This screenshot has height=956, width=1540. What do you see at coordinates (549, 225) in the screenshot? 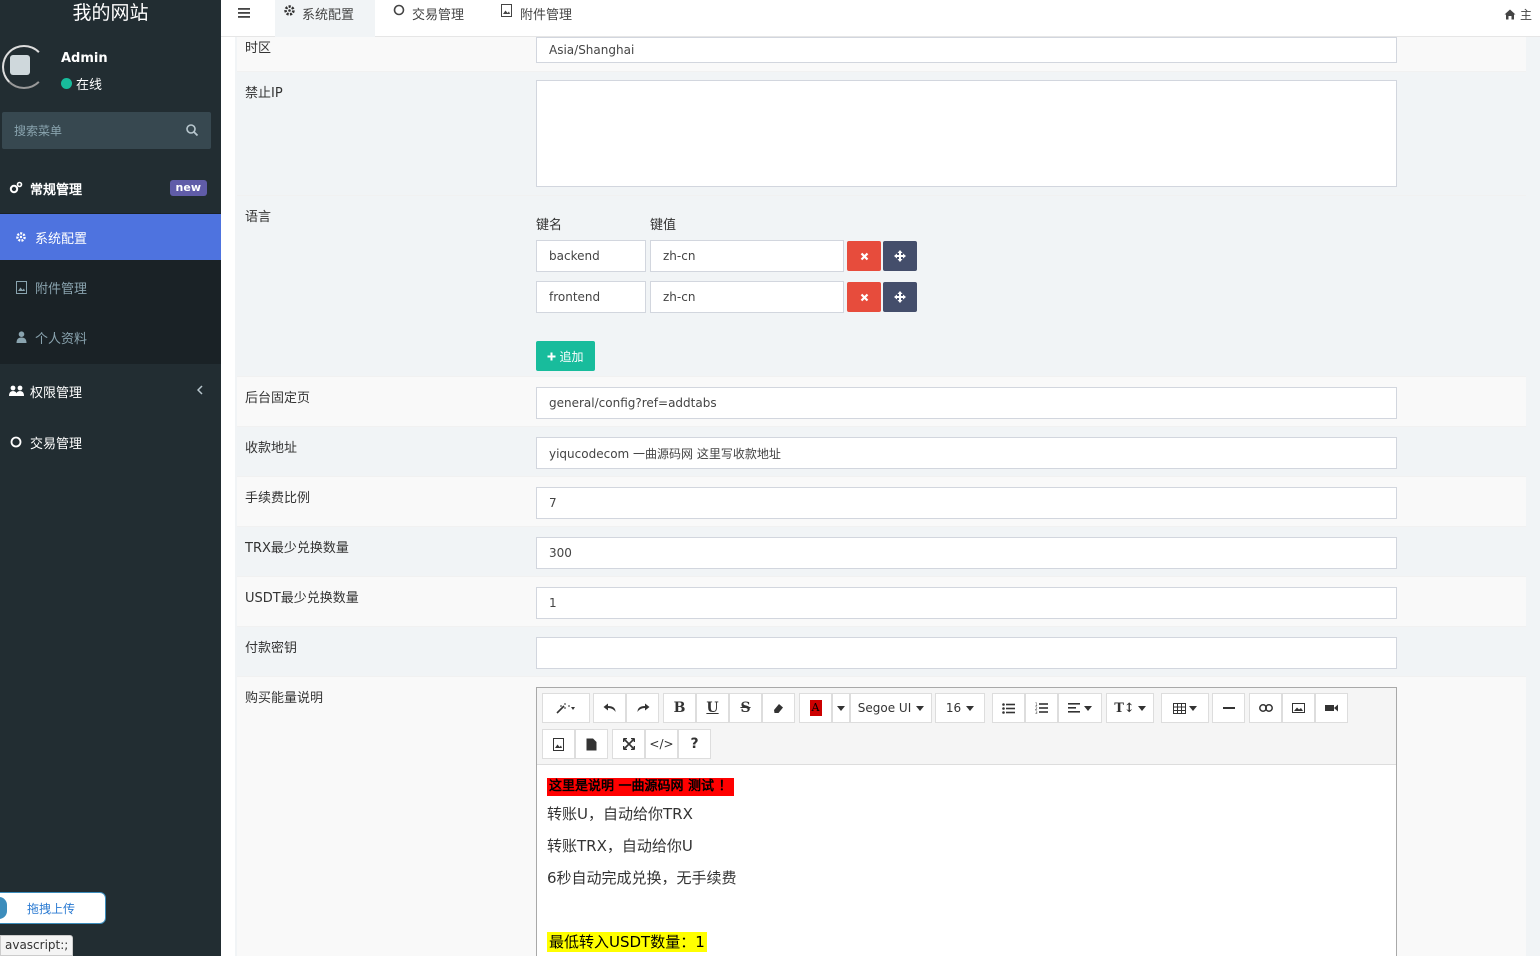
I see `key-header: 键名` at bounding box center [549, 225].